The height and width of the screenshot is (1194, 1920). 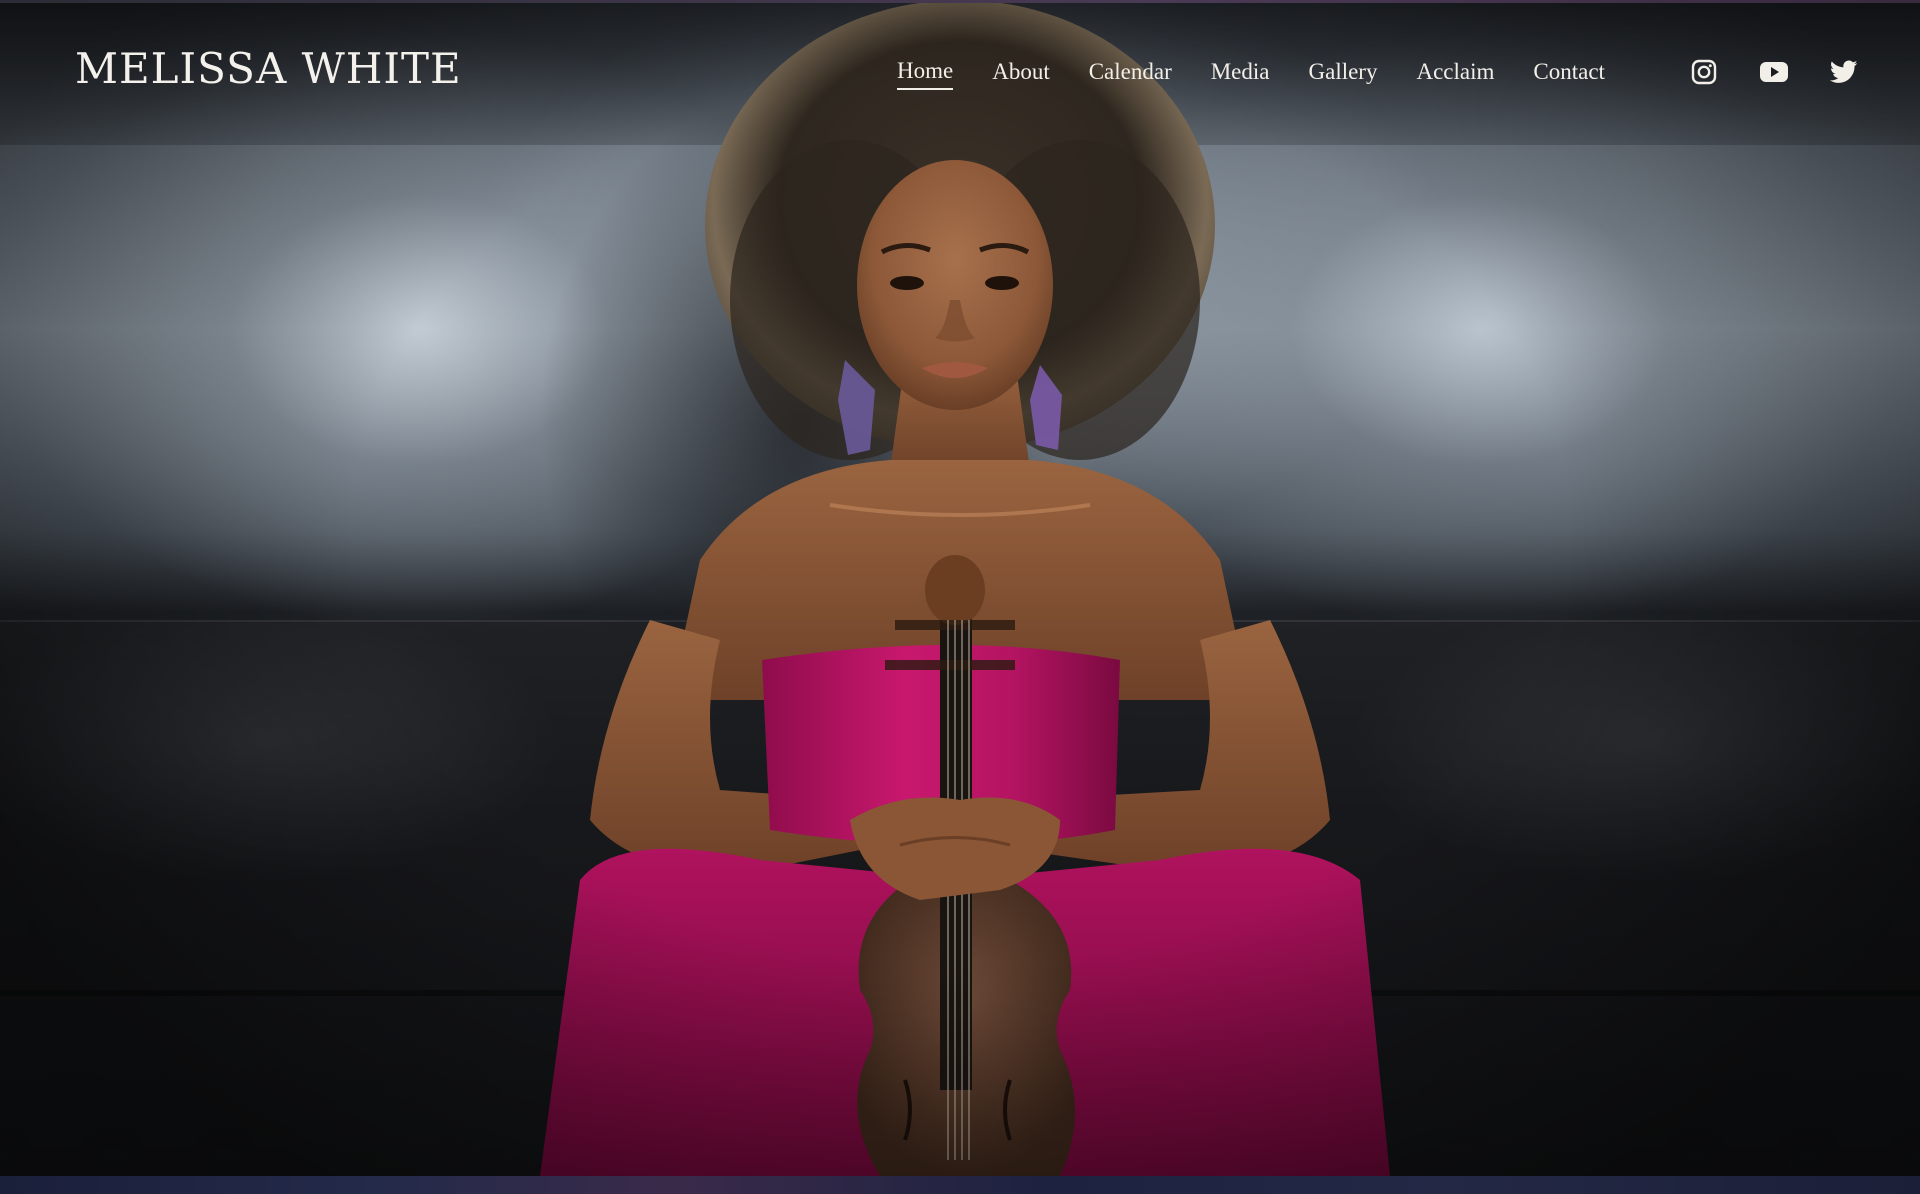 What do you see at coordinates (925, 74) in the screenshot?
I see `nav-item-home: Home` at bounding box center [925, 74].